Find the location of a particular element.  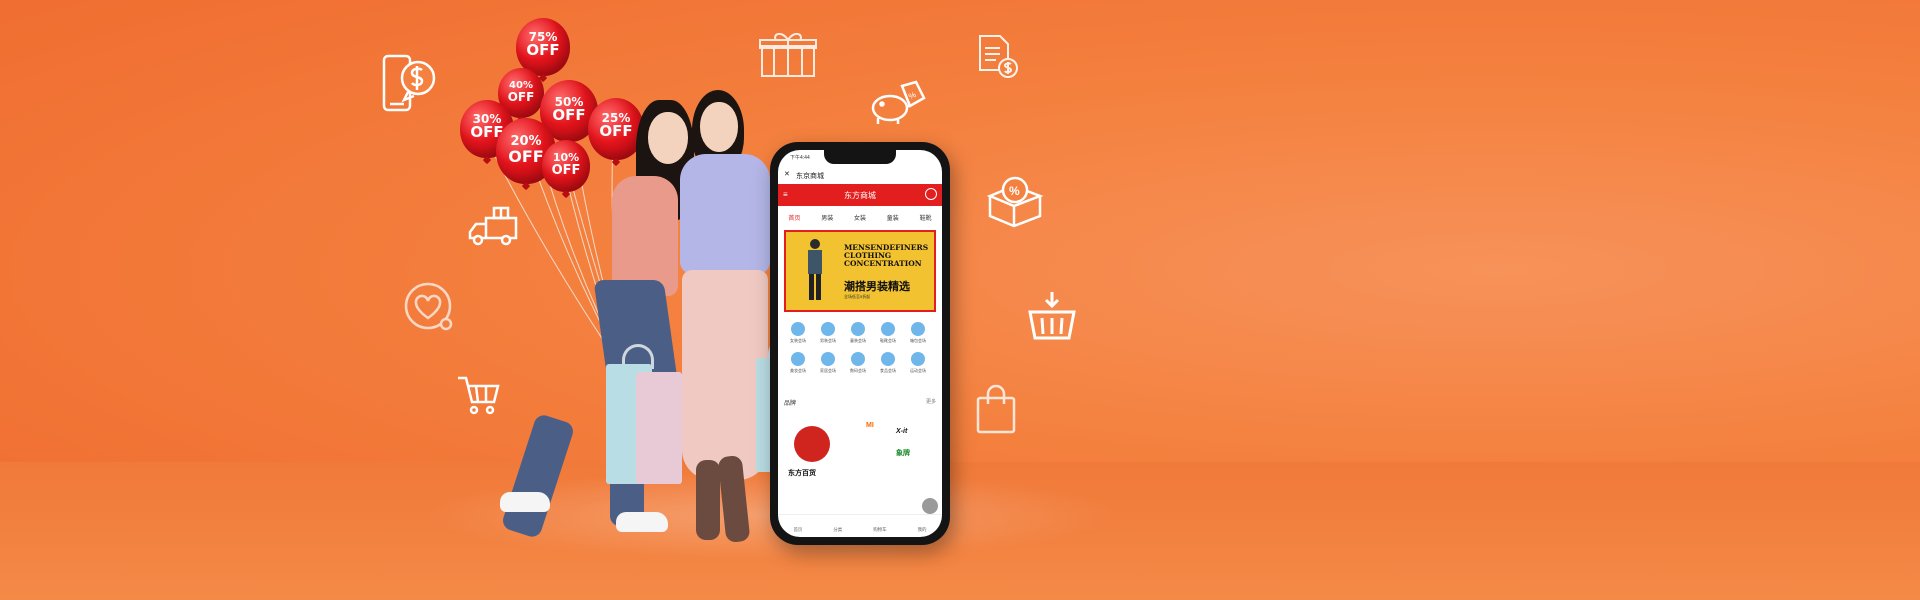

tab-men: 男装 is located at coordinates (827, 216).